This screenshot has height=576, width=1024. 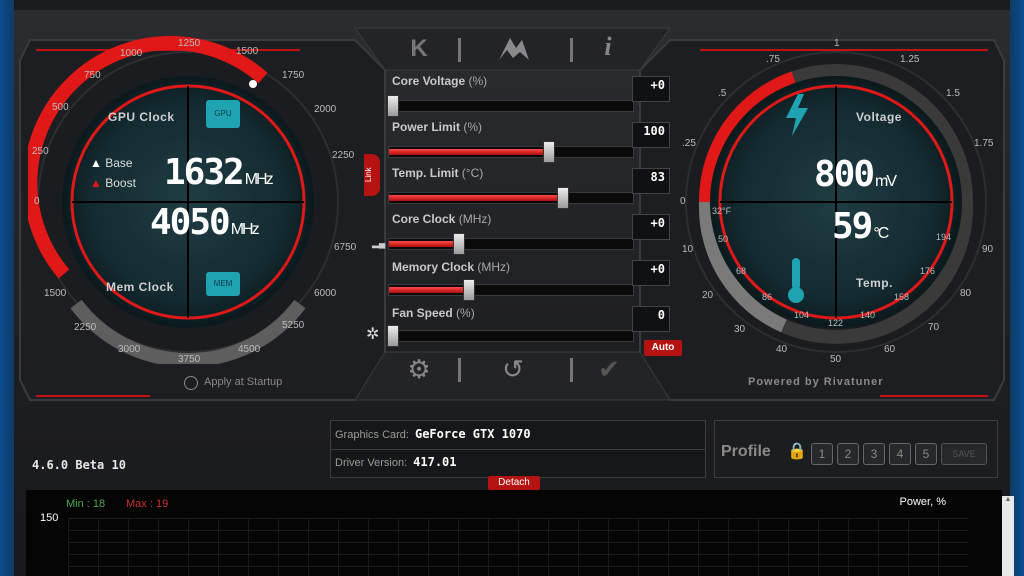 I want to click on scale-tick-label: 90, so click(x=988, y=249).